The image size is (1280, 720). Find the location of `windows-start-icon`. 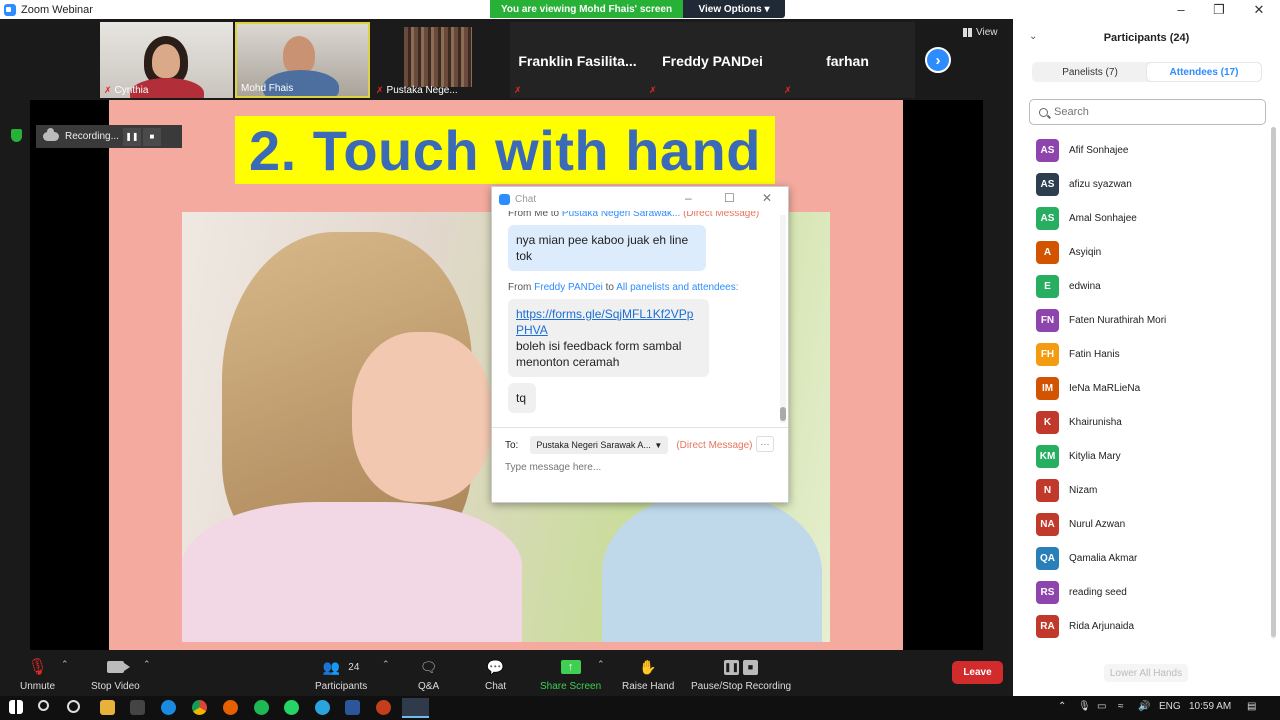

windows-start-icon is located at coordinates (16, 707).